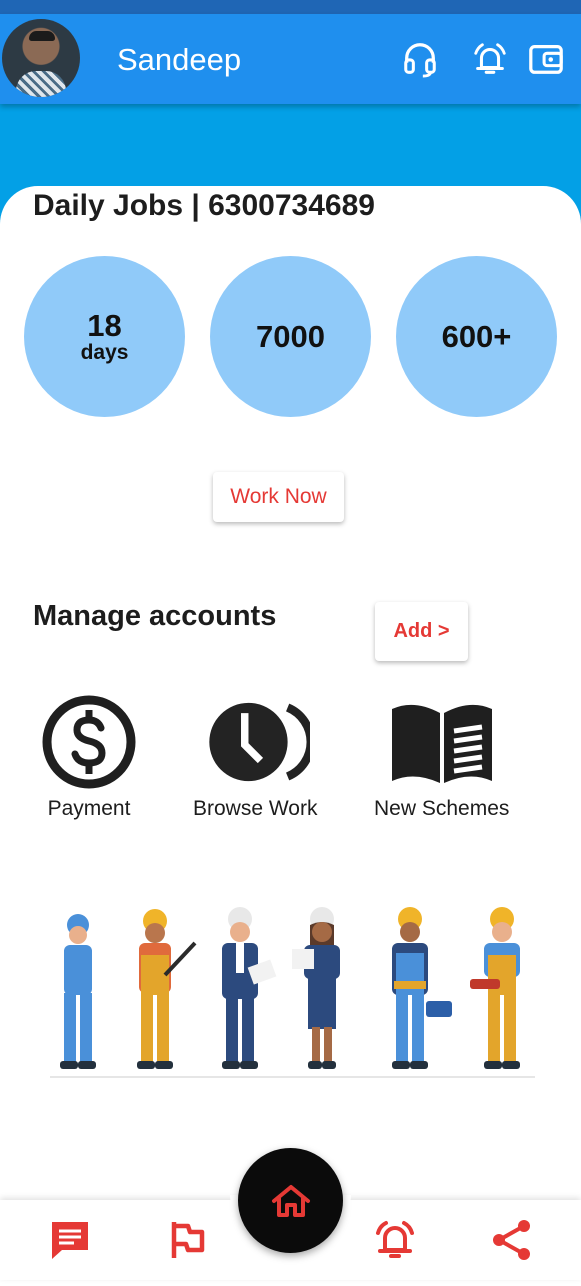 The image size is (581, 1286). What do you see at coordinates (442, 808) in the screenshot?
I see `menu-label: New Schemes` at bounding box center [442, 808].